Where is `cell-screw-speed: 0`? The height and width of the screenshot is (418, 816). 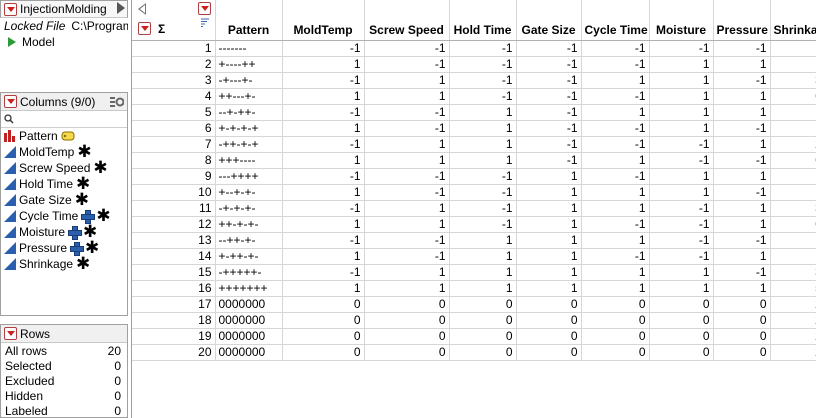 cell-screw-speed: 0 is located at coordinates (407, 336).